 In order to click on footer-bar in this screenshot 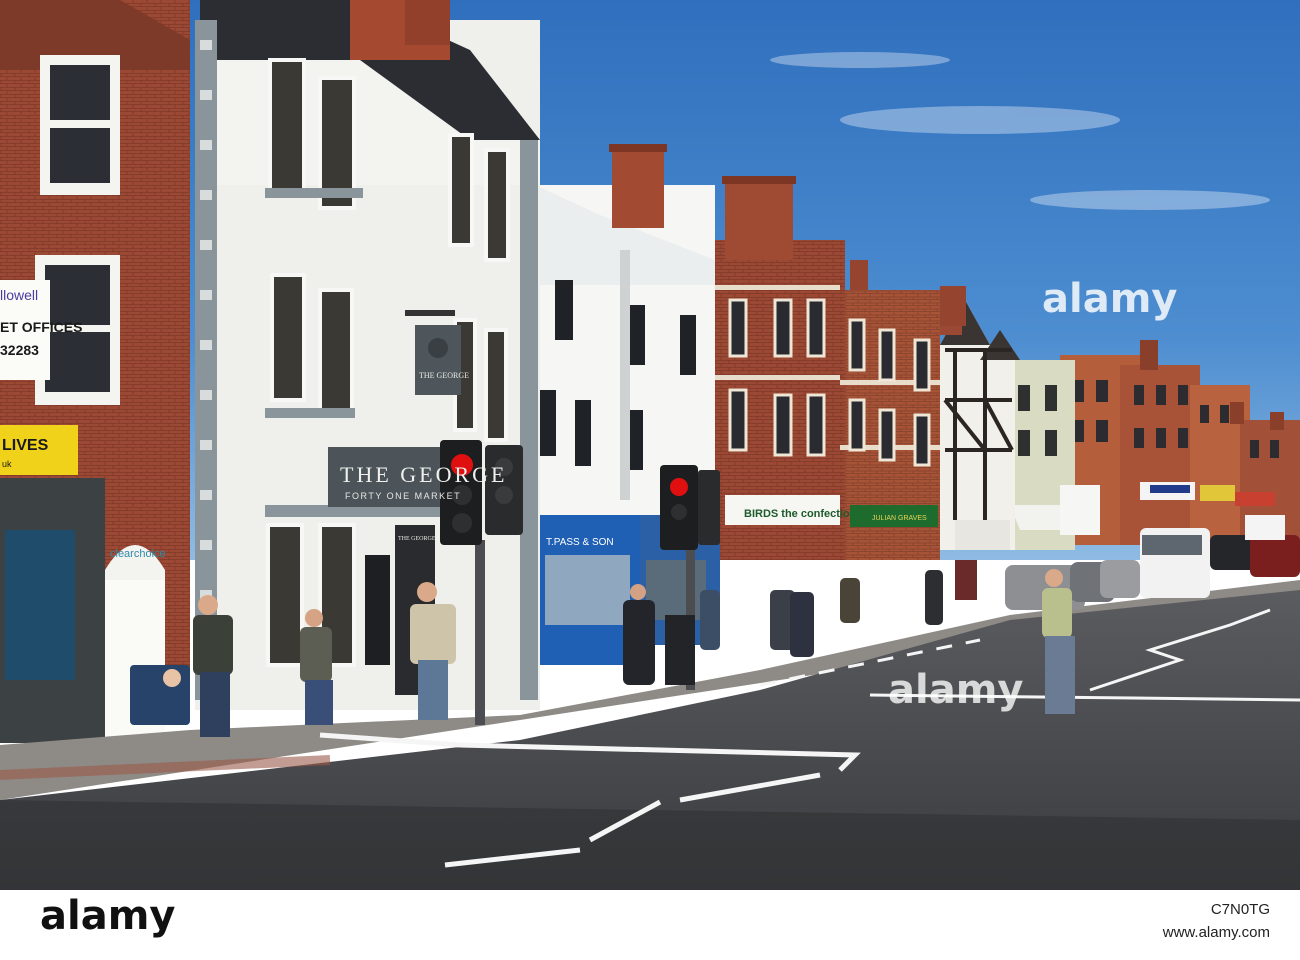, I will do `click(650, 925)`.